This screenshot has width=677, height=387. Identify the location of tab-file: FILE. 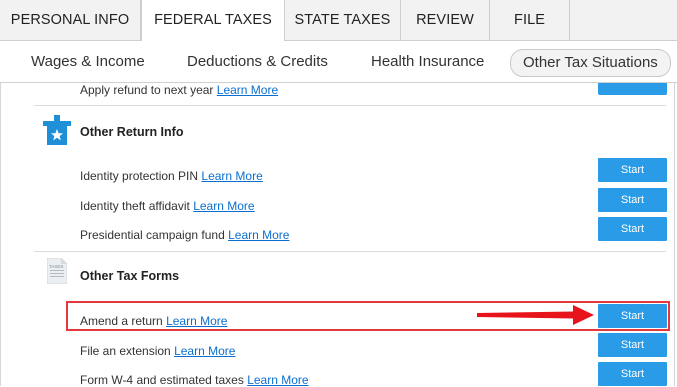
(530, 20).